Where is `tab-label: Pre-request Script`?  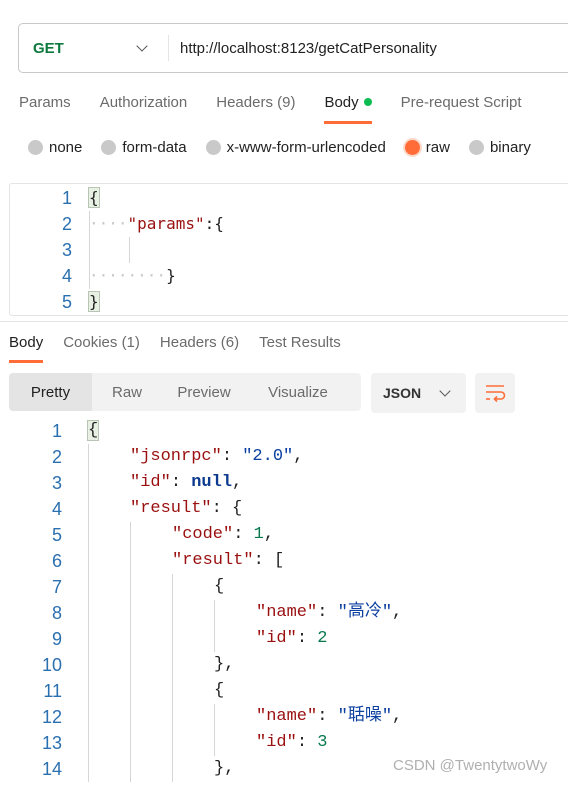 tab-label: Pre-request Script is located at coordinates (461, 102).